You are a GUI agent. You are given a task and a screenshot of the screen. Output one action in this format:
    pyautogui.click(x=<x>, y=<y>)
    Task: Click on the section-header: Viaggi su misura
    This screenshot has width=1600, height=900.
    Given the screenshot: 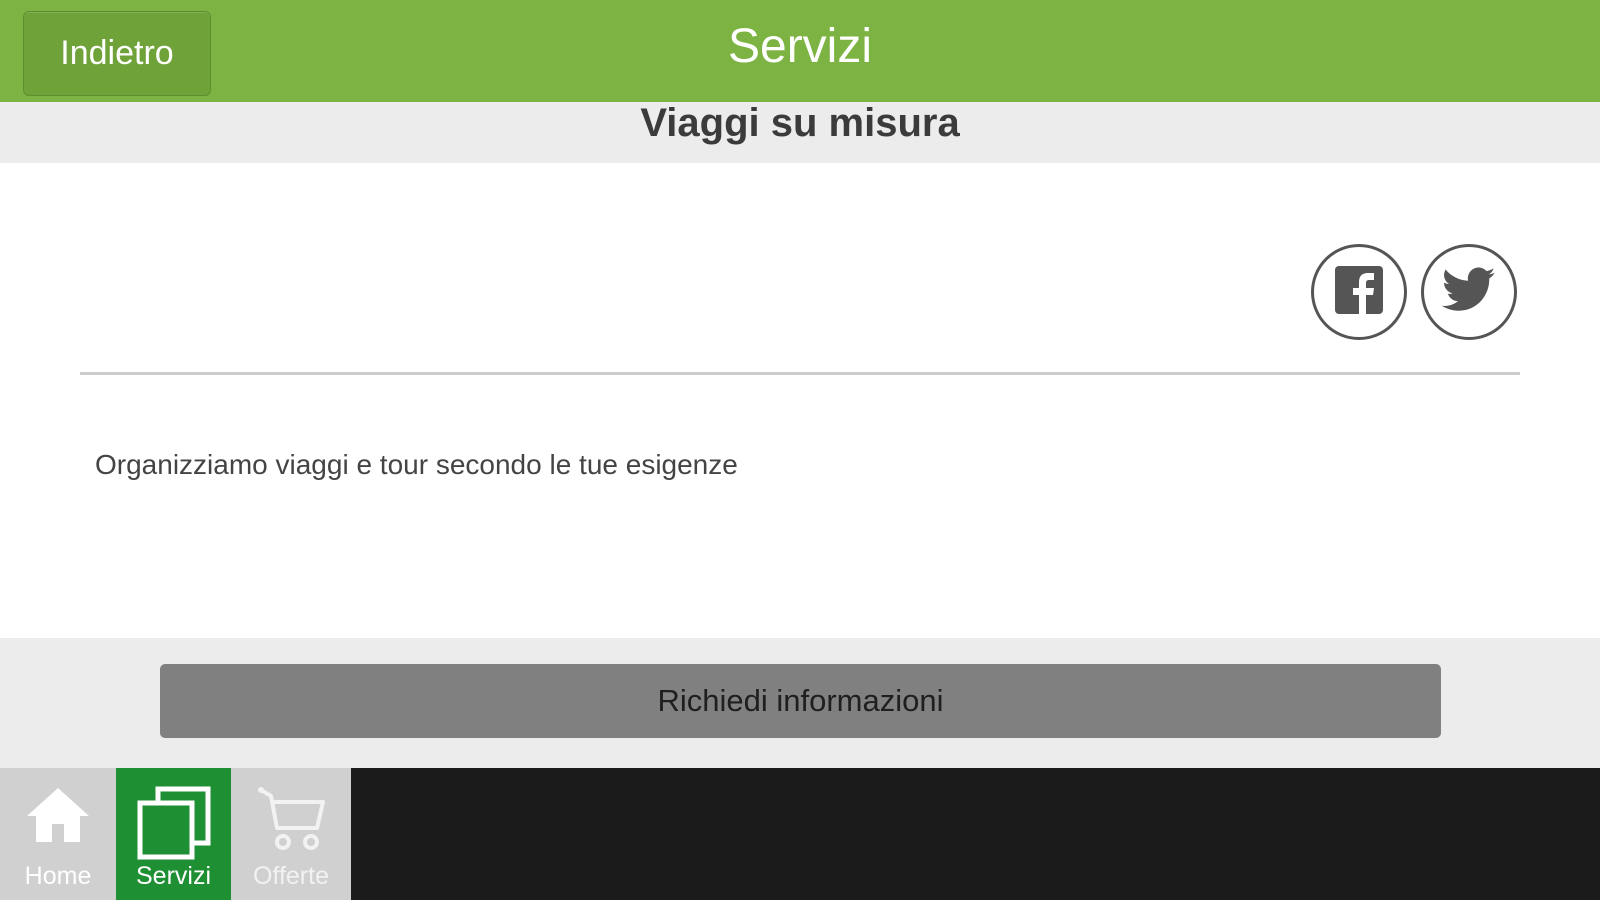 What is the action you would take?
    pyautogui.click(x=800, y=132)
    